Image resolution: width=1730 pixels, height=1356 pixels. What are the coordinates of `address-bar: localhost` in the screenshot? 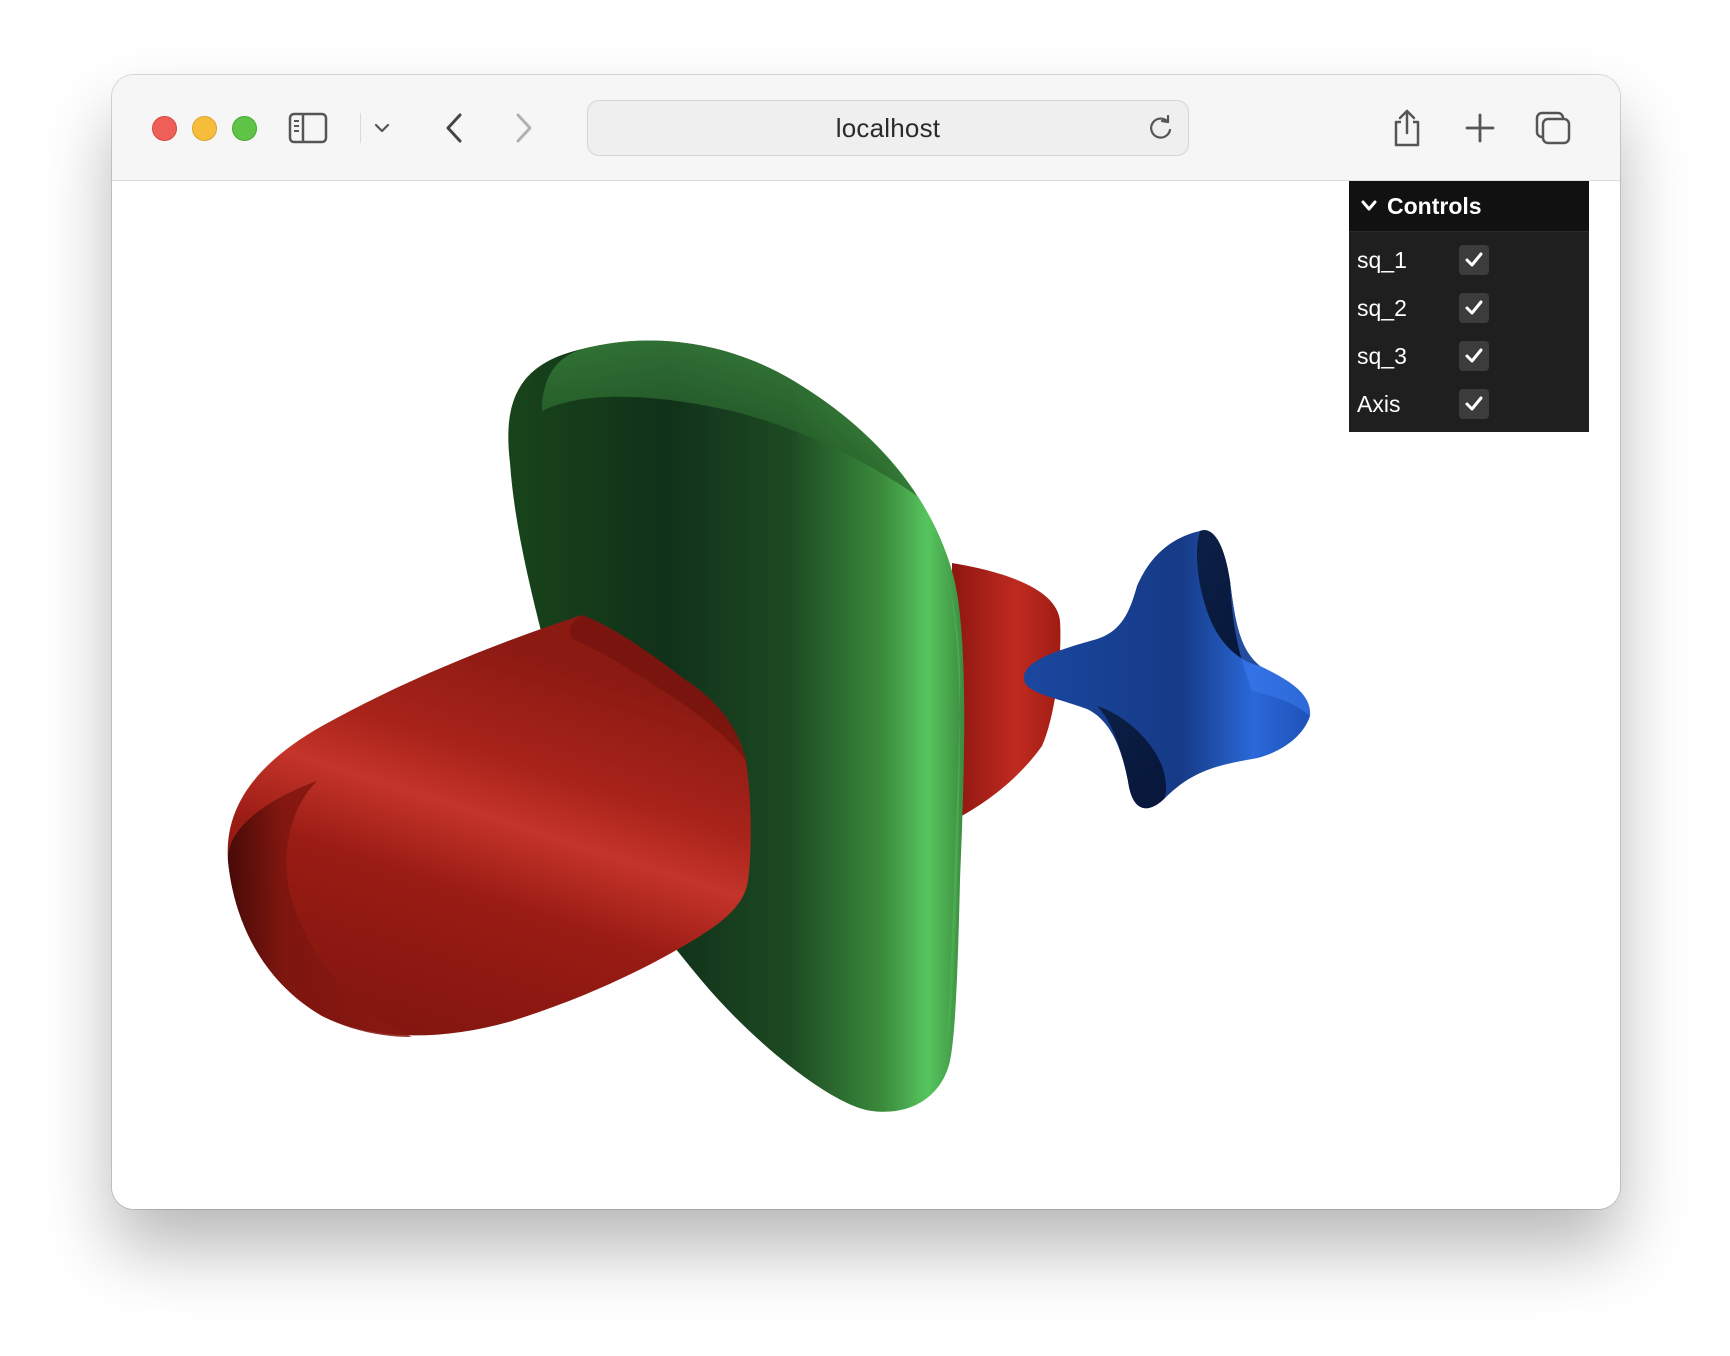 It's located at (888, 128).